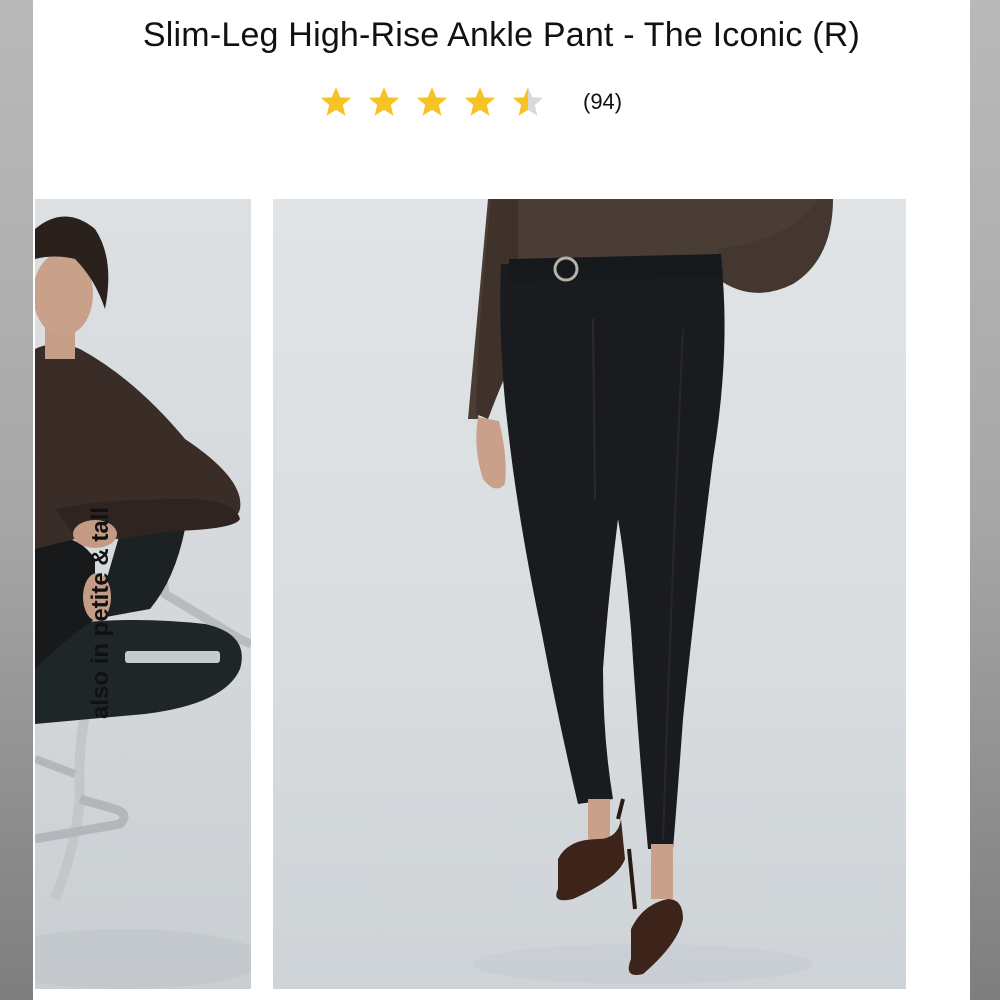  Describe the element at coordinates (602, 102) in the screenshot. I see `review-count: (94)` at that location.